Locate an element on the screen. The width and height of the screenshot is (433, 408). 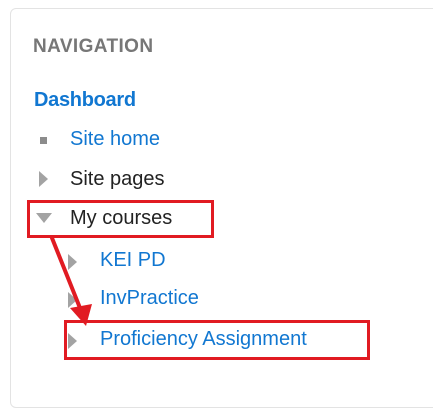
collapse-arrow-icon is located at coordinates (44, 218).